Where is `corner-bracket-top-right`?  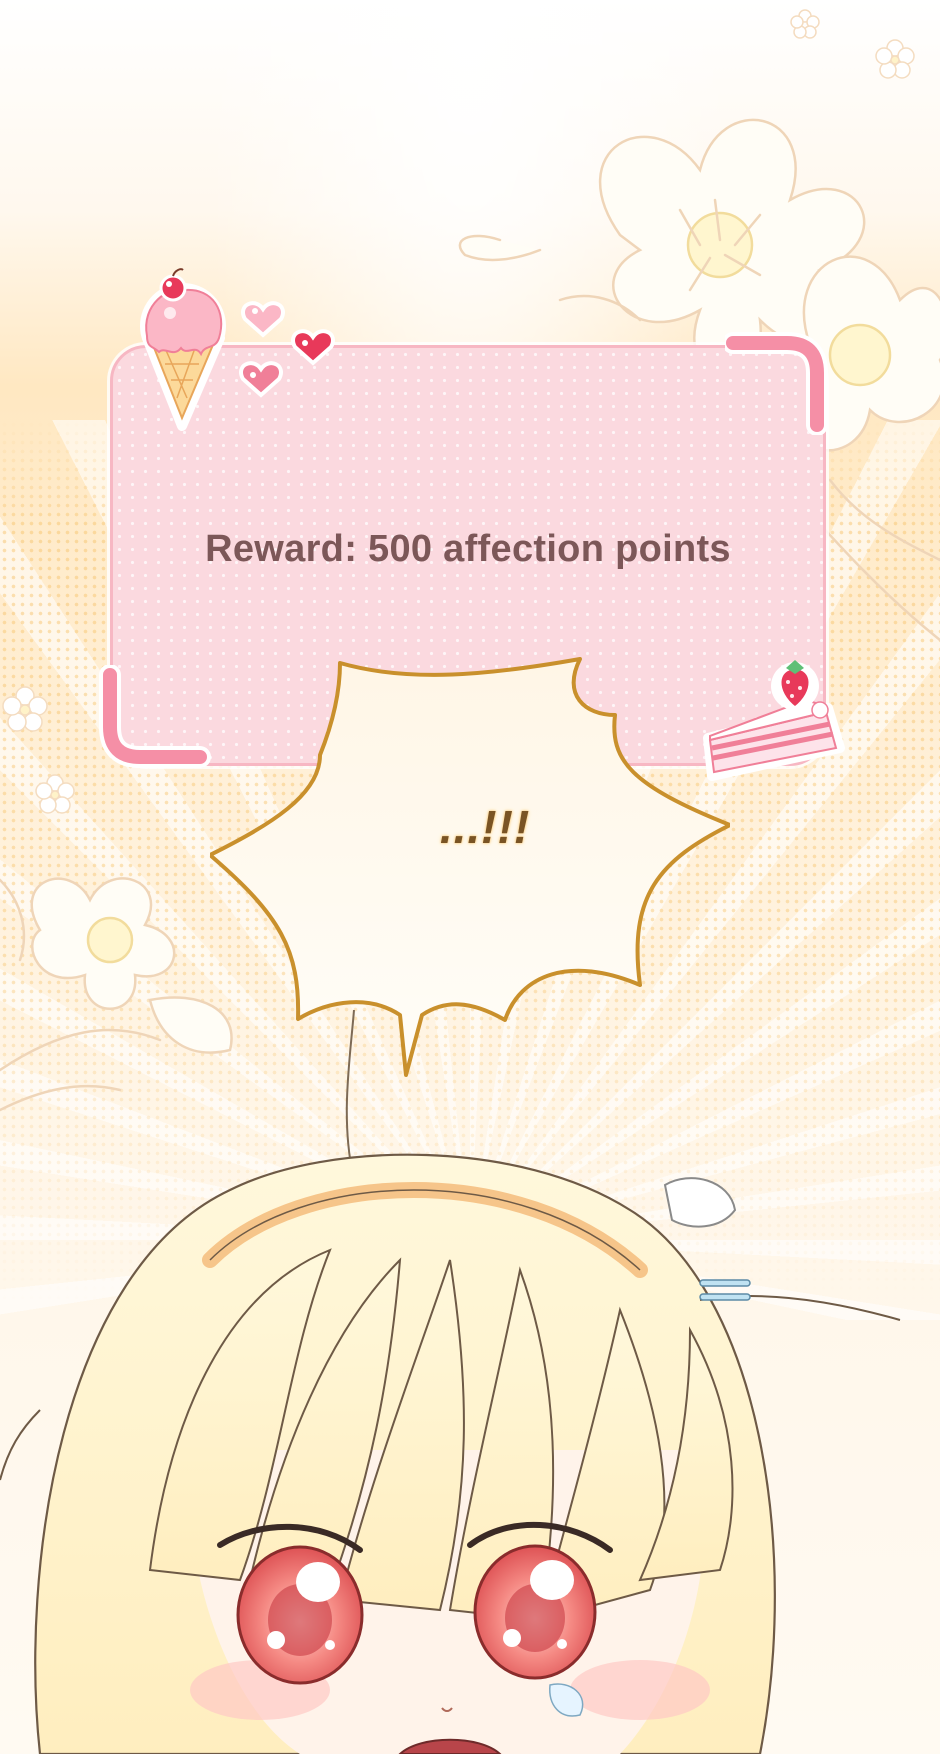 corner-bracket-top-right is located at coordinates (776, 383).